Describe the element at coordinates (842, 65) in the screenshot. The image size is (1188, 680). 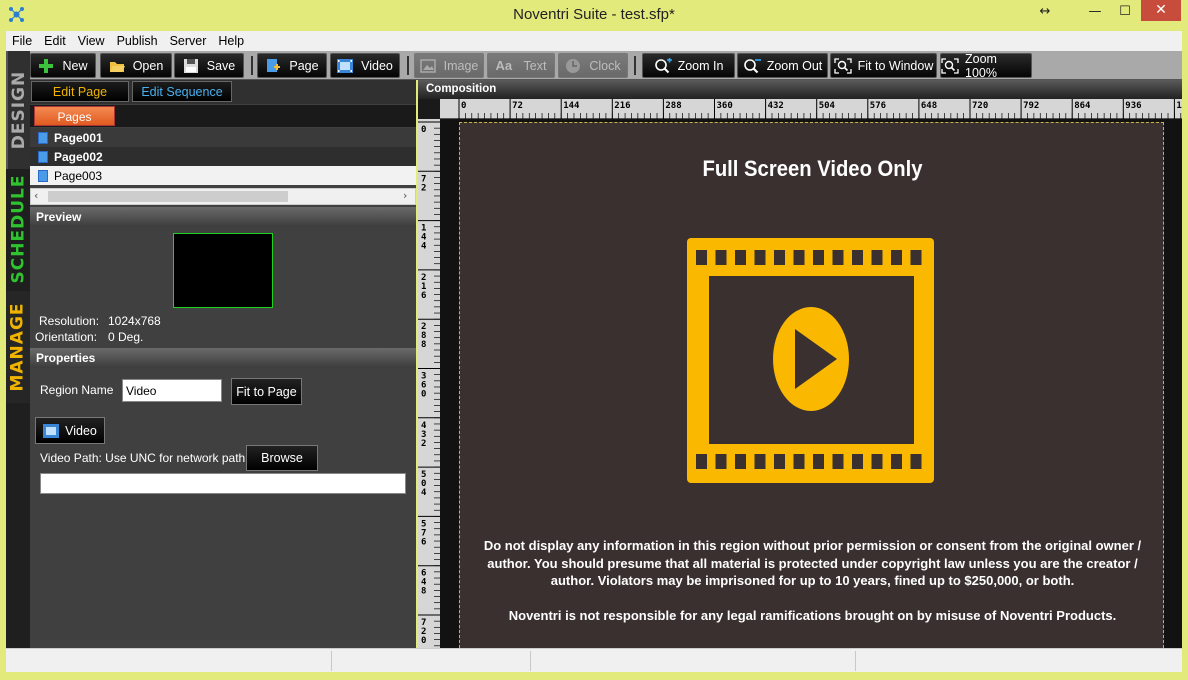
I see `fit-window-icon` at that location.